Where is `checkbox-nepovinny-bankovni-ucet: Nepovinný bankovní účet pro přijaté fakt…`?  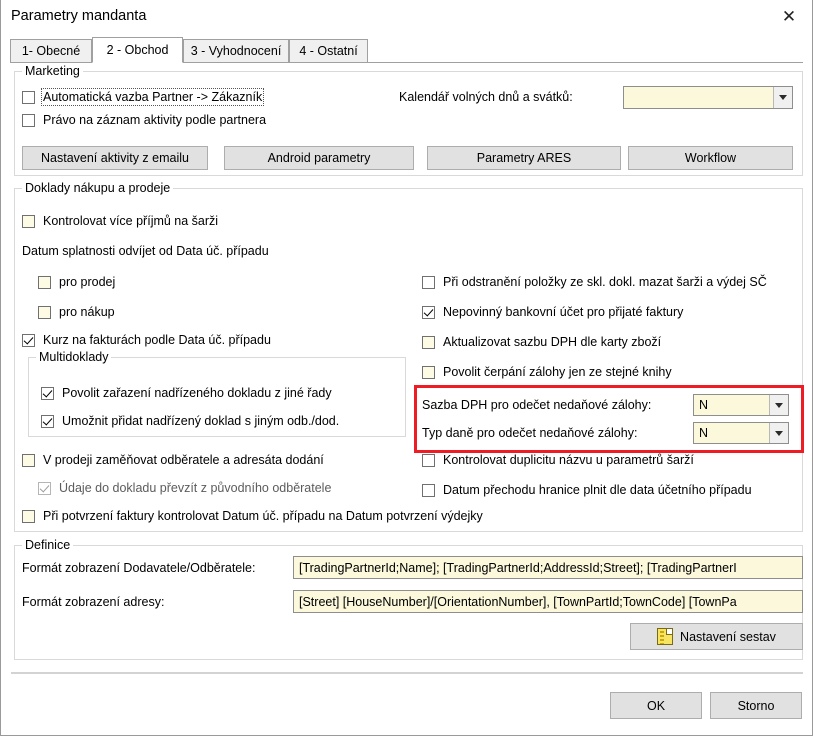
checkbox-nepovinny-bankovni-ucet: Nepovinný bankovní účet pro přijaté fakt… is located at coordinates (552, 312).